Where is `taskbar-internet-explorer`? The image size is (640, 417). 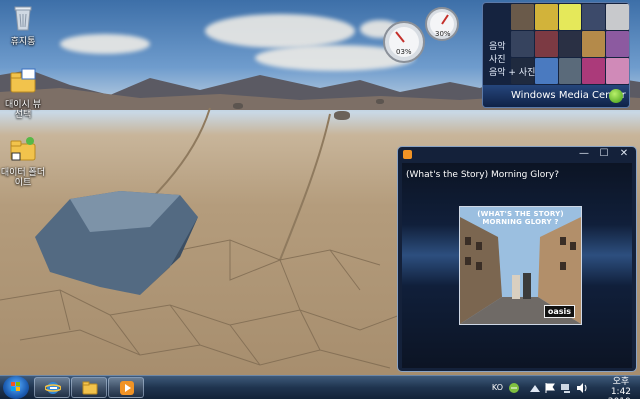
taskbar-internet-explorer is located at coordinates (52, 387).